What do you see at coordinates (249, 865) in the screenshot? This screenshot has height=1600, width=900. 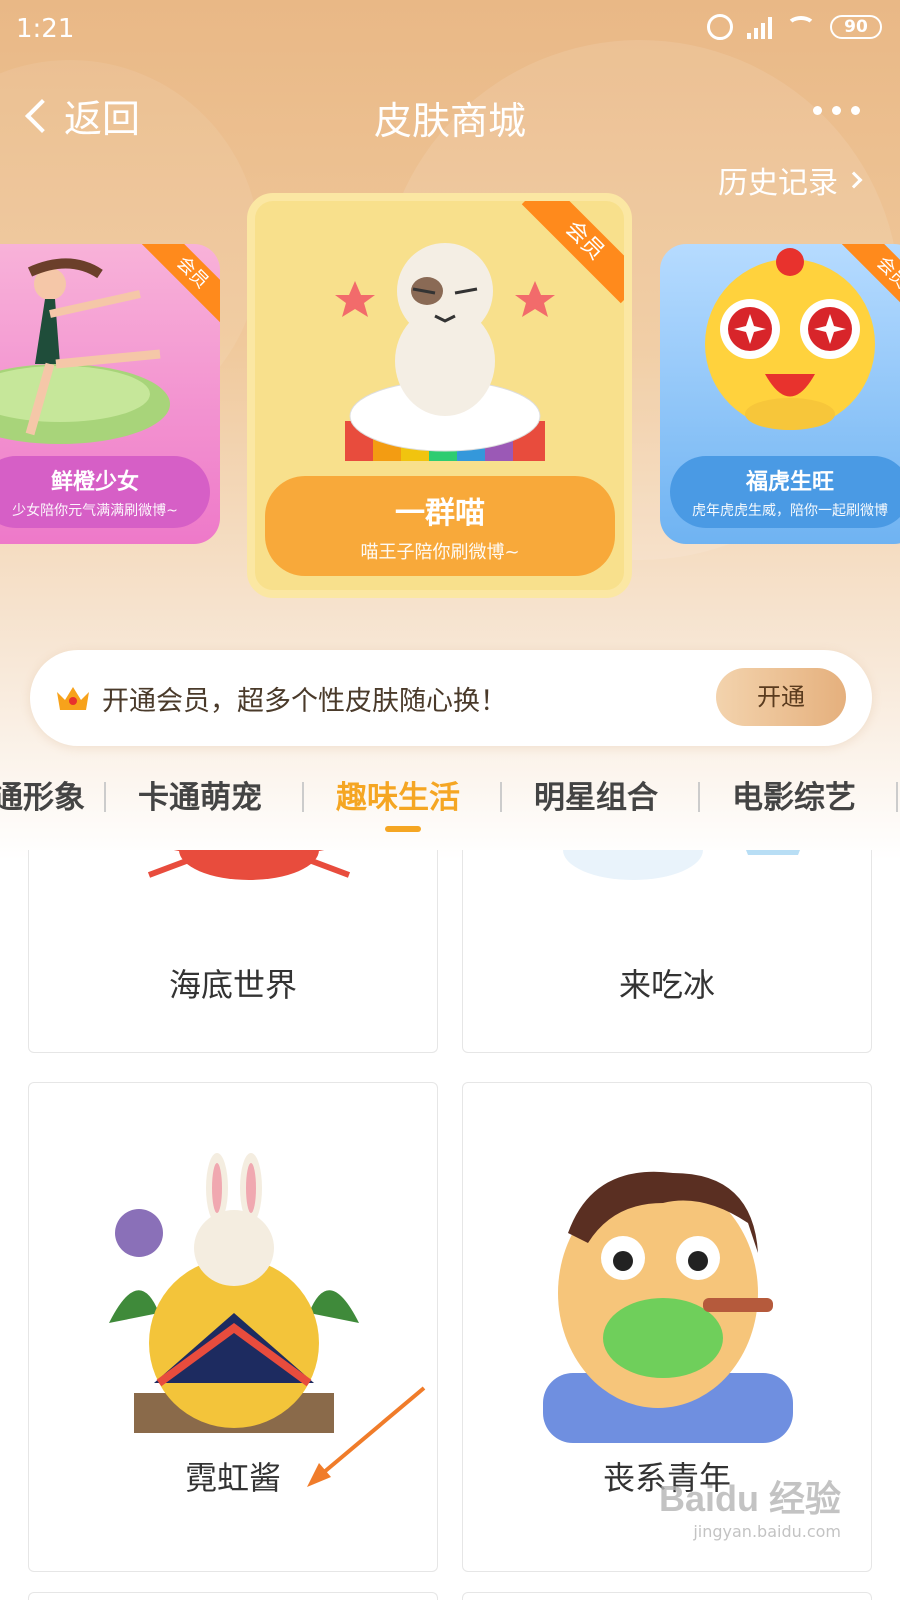 I see `crab-illustration` at bounding box center [249, 865].